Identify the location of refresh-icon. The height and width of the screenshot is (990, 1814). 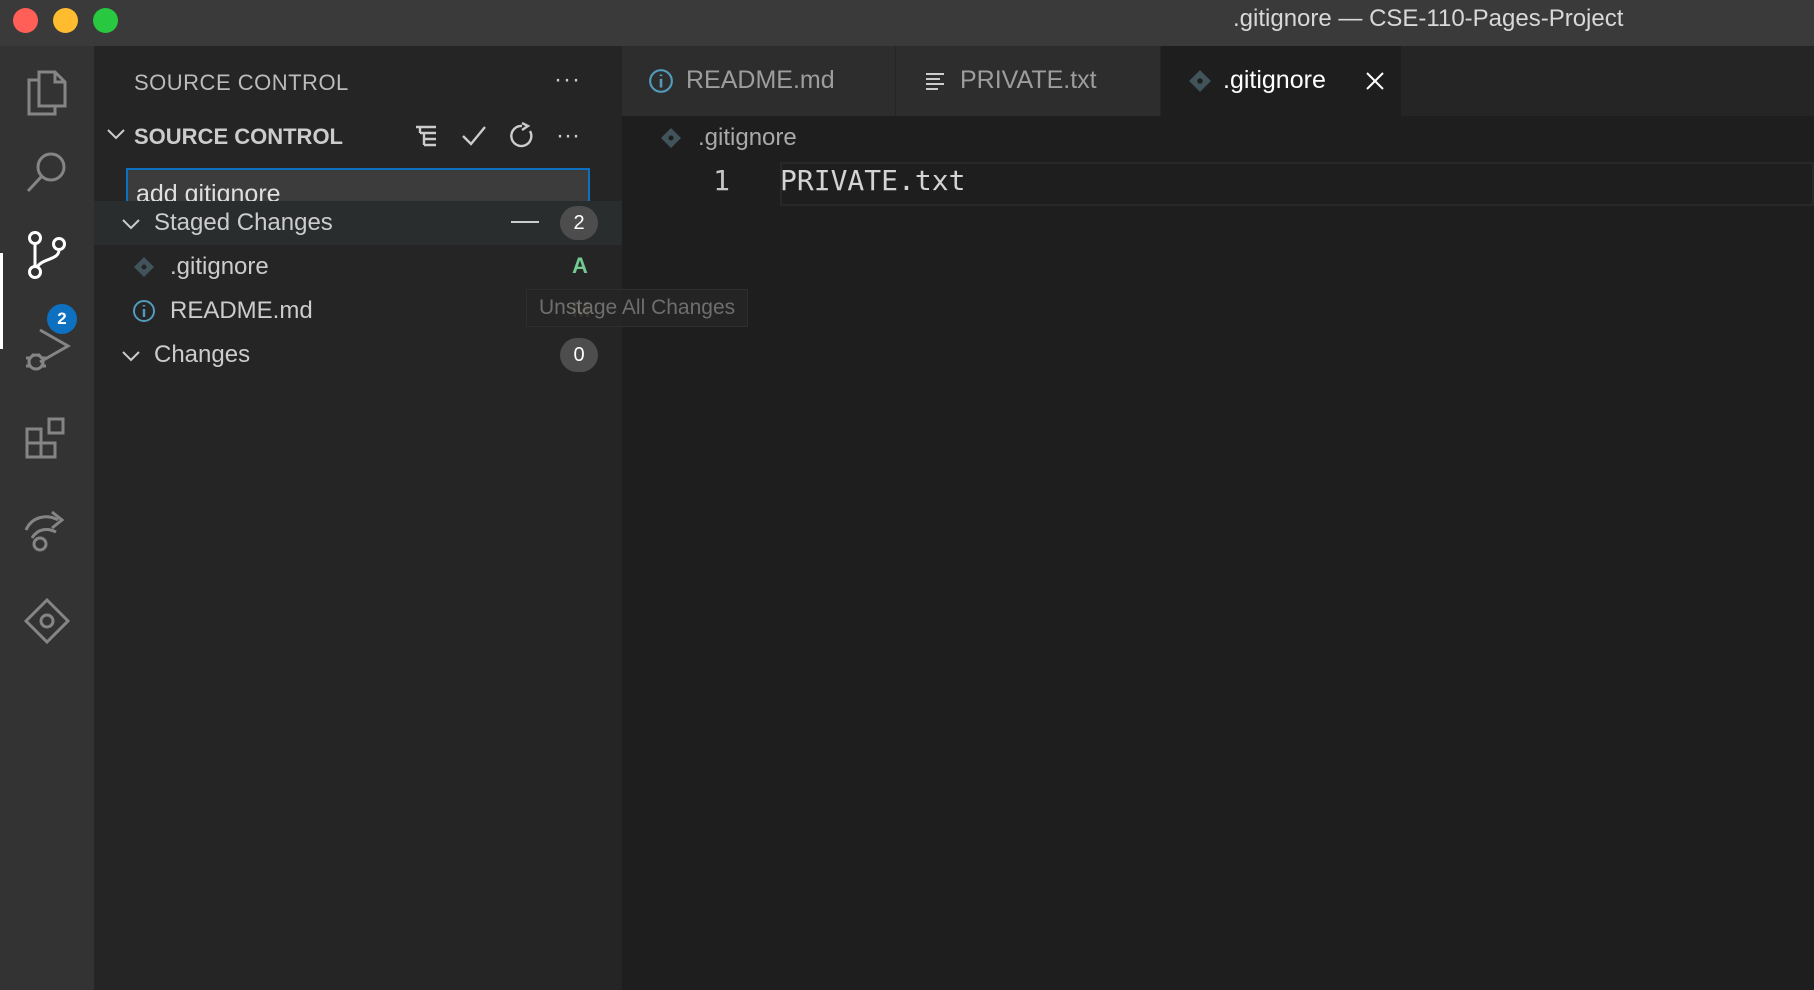
(521, 135).